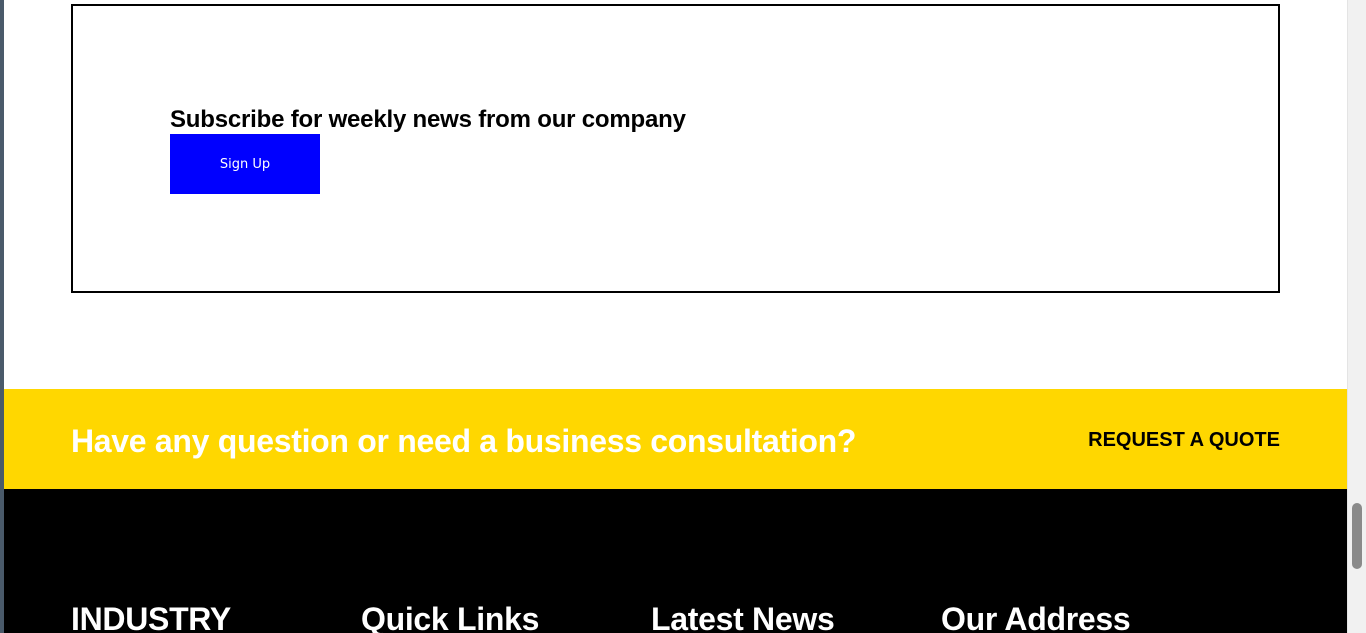  I want to click on footer-heading-latest-news: Latest News, so click(743, 617).